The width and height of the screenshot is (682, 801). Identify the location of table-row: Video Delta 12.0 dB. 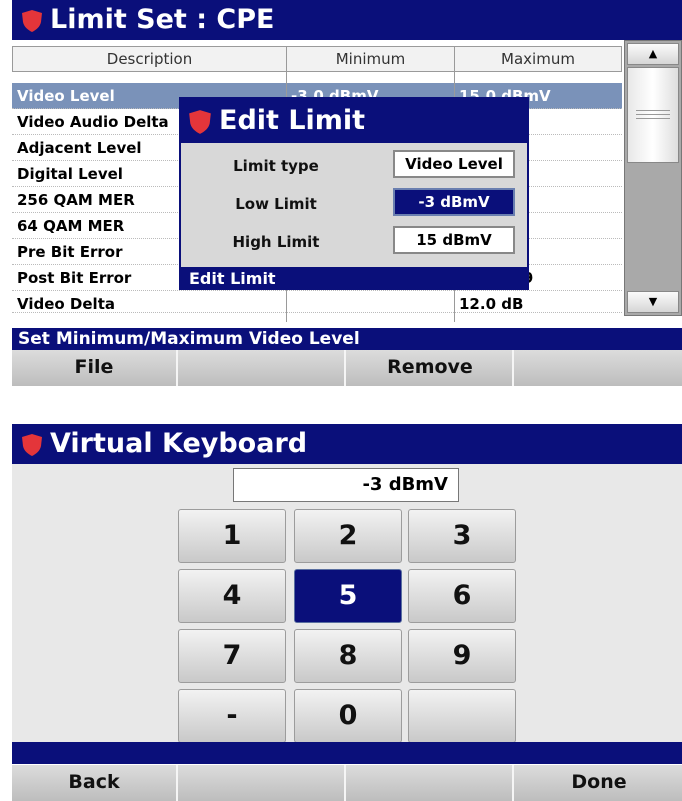
(317, 302).